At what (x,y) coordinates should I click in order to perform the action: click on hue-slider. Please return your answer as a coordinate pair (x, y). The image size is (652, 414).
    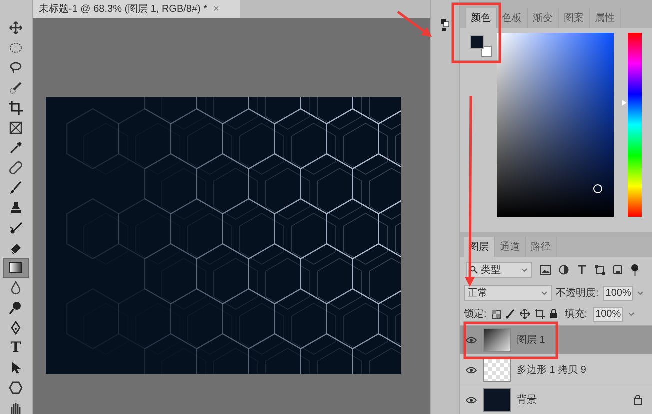
    Looking at the image, I should click on (632, 125).